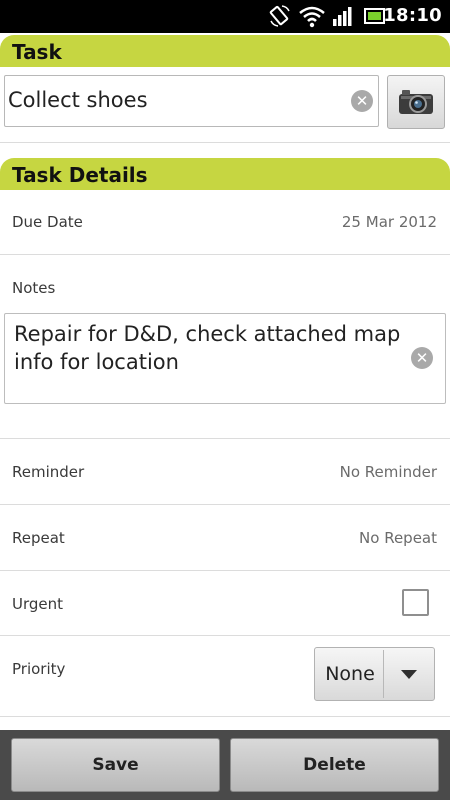 This screenshot has height=800, width=450. I want to click on task-name-input: Collect shoes ✕, so click(191, 101).